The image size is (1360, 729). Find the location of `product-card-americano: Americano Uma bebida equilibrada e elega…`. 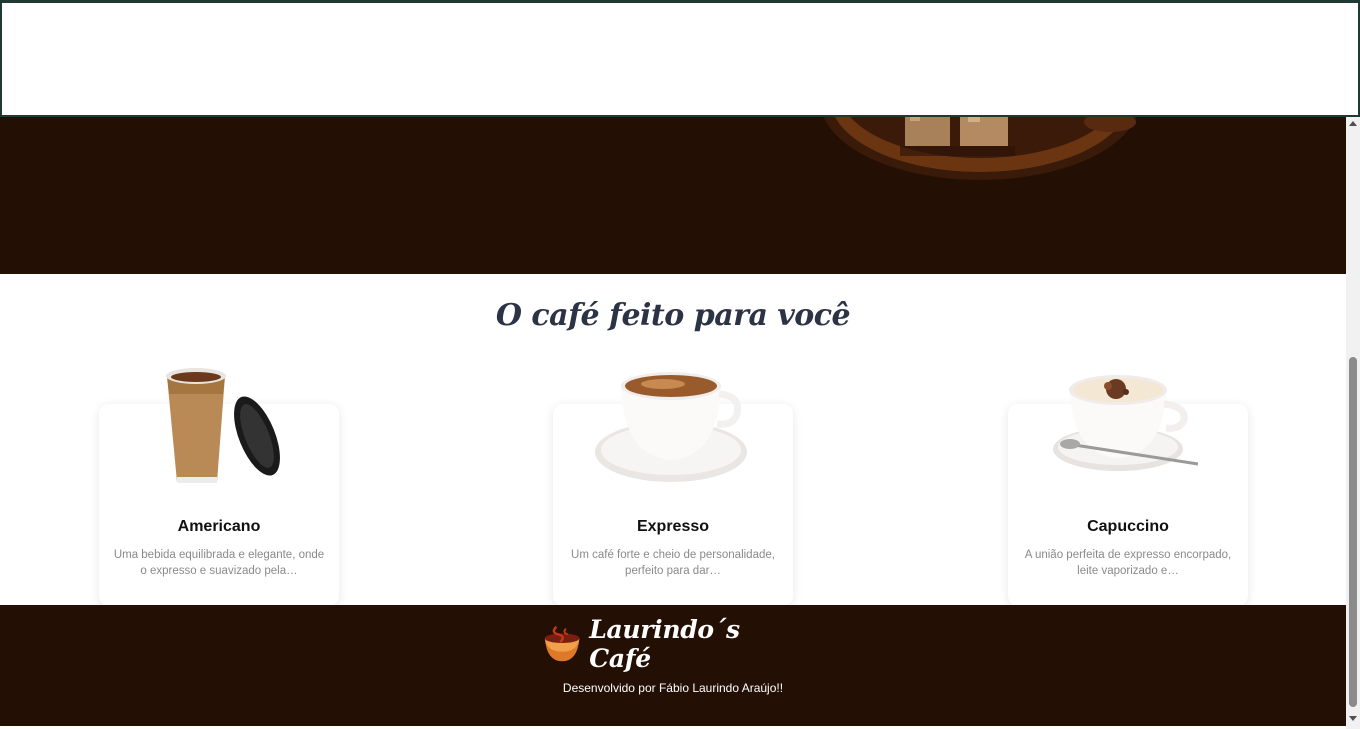

product-card-americano: Americano Uma bebida equilibrada e elega… is located at coordinates (219, 487).